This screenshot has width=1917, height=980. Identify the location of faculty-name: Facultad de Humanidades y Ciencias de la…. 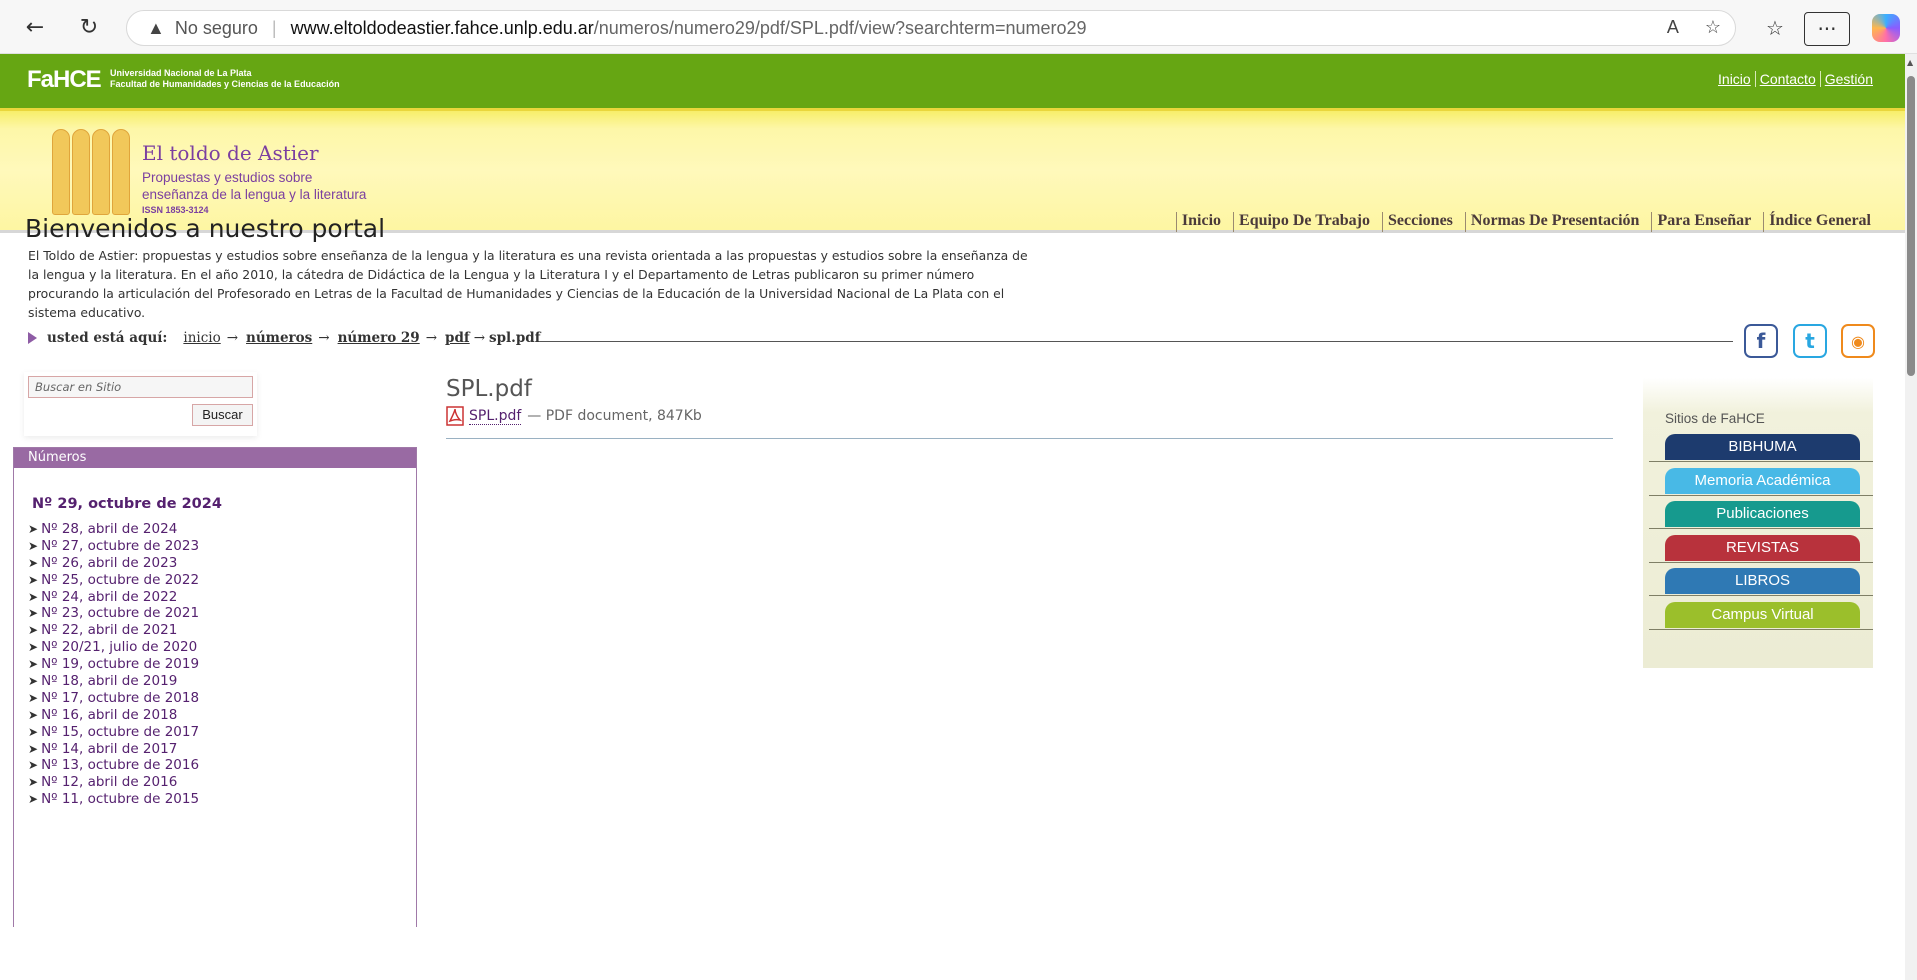
(225, 84).